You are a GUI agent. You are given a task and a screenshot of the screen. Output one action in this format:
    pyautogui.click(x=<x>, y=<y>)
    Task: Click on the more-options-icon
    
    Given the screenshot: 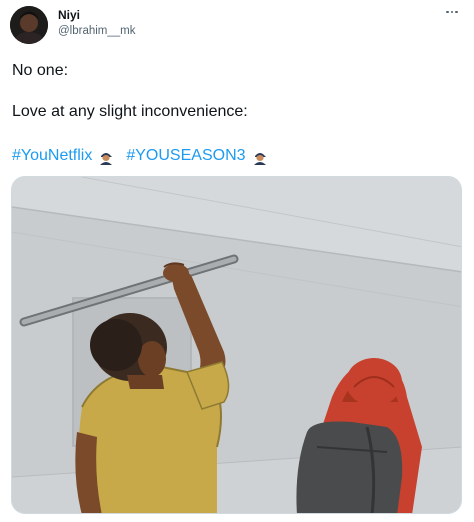 What is the action you would take?
    pyautogui.click(x=447, y=12)
    